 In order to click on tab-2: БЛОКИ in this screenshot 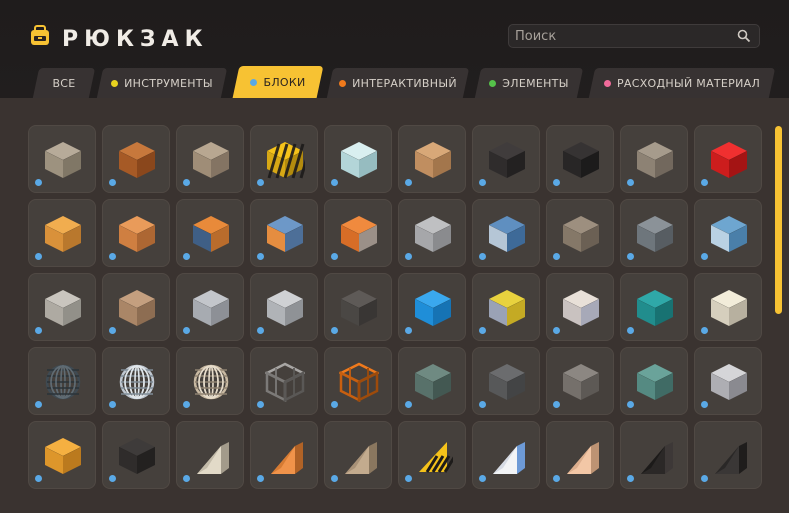, I will do `click(278, 82)`.